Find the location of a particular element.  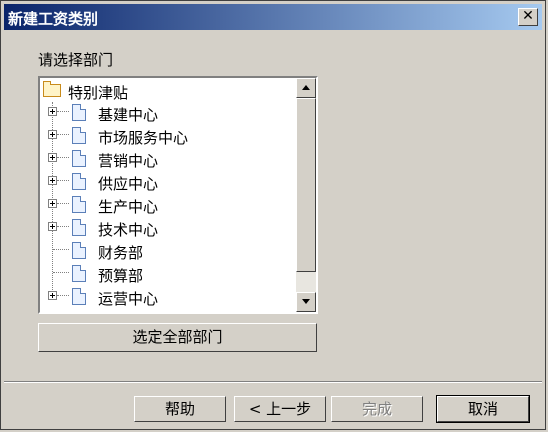

tree-item: 供应中心 is located at coordinates (168, 182).